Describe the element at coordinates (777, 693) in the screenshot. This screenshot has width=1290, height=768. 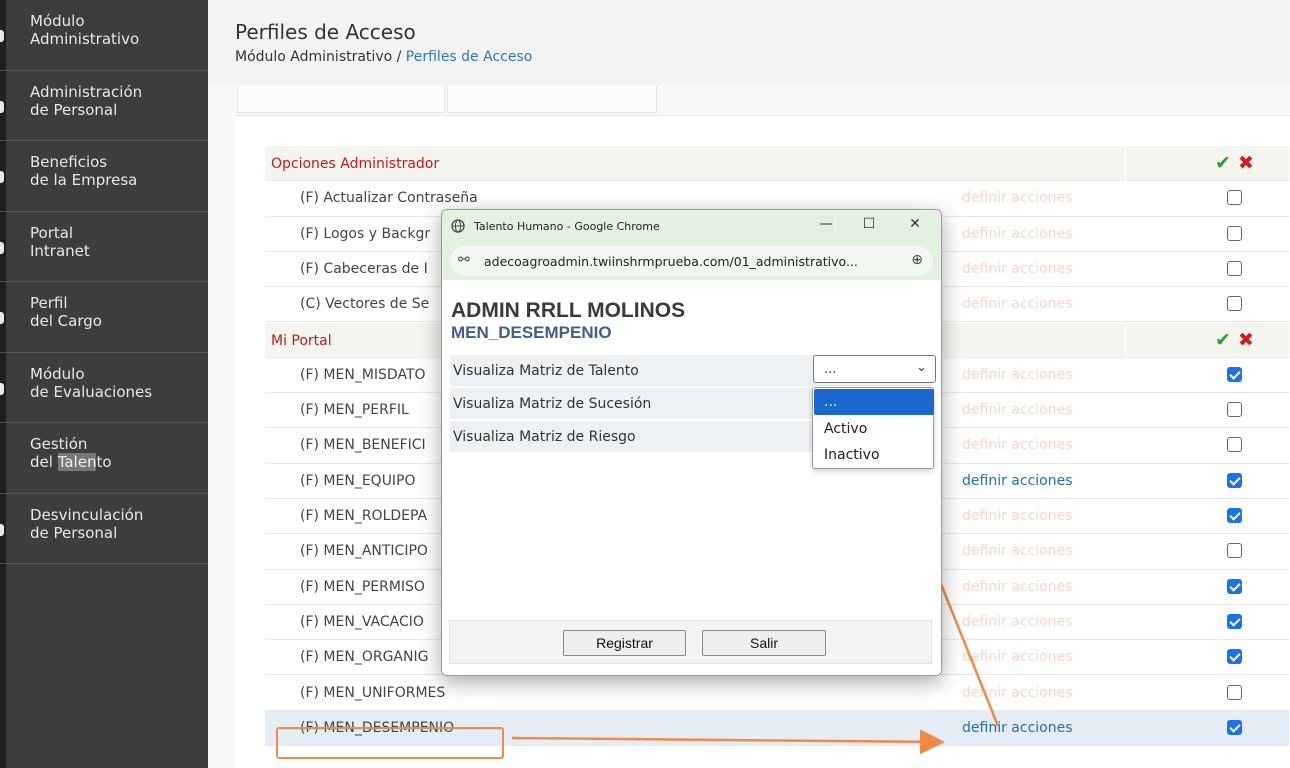
I see `table-row: (F) MEN_UNIFORMES definir acciones` at that location.